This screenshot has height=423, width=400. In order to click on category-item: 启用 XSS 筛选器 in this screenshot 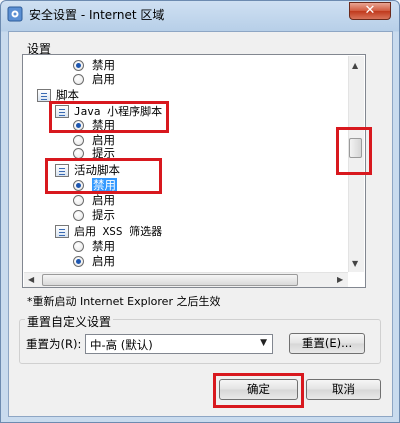, I will do `click(108, 231)`.